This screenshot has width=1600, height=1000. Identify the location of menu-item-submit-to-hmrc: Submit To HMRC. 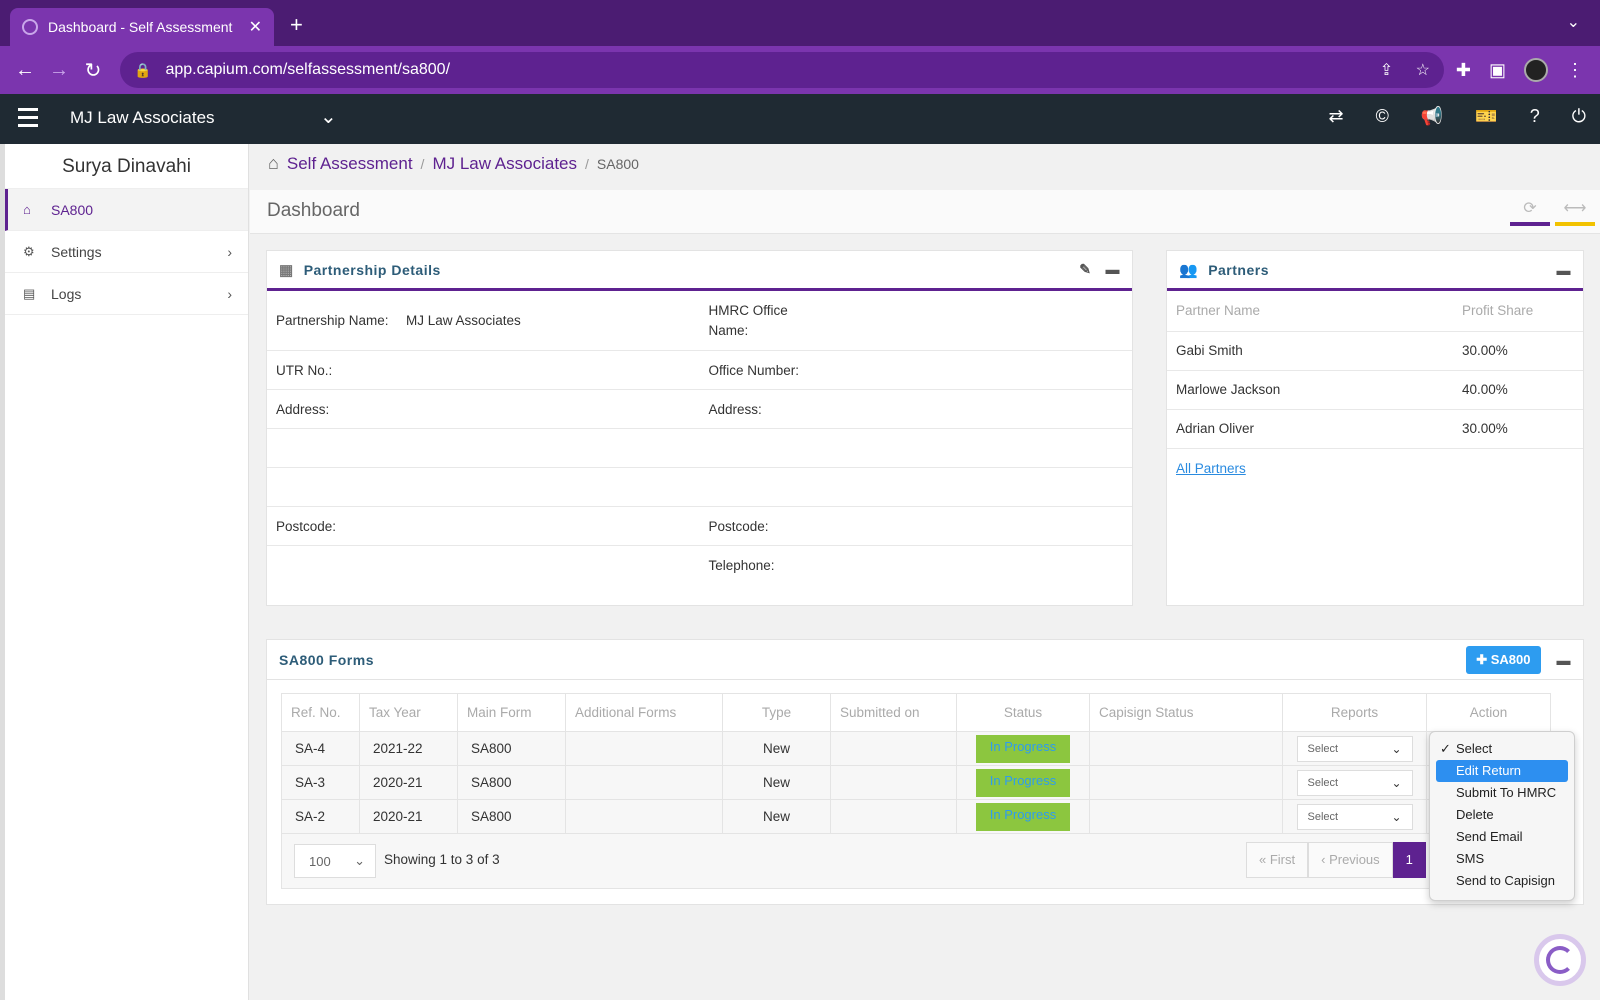
(1502, 793).